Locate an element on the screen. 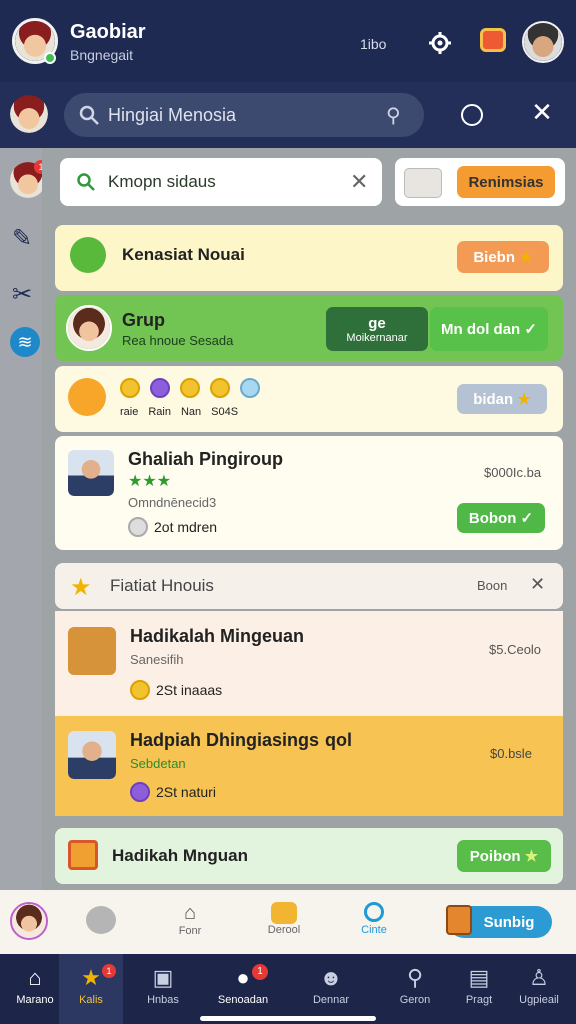  toolbar-item: Derool is located at coordinates (284, 919).